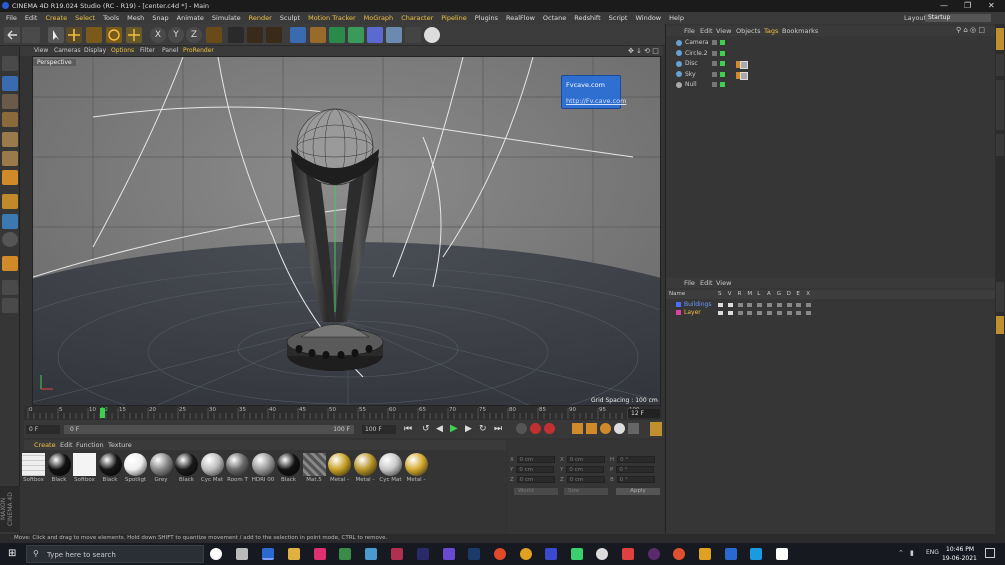 The height and width of the screenshot is (565, 1005). I want to click on layer-row: Layer, so click(830, 313).